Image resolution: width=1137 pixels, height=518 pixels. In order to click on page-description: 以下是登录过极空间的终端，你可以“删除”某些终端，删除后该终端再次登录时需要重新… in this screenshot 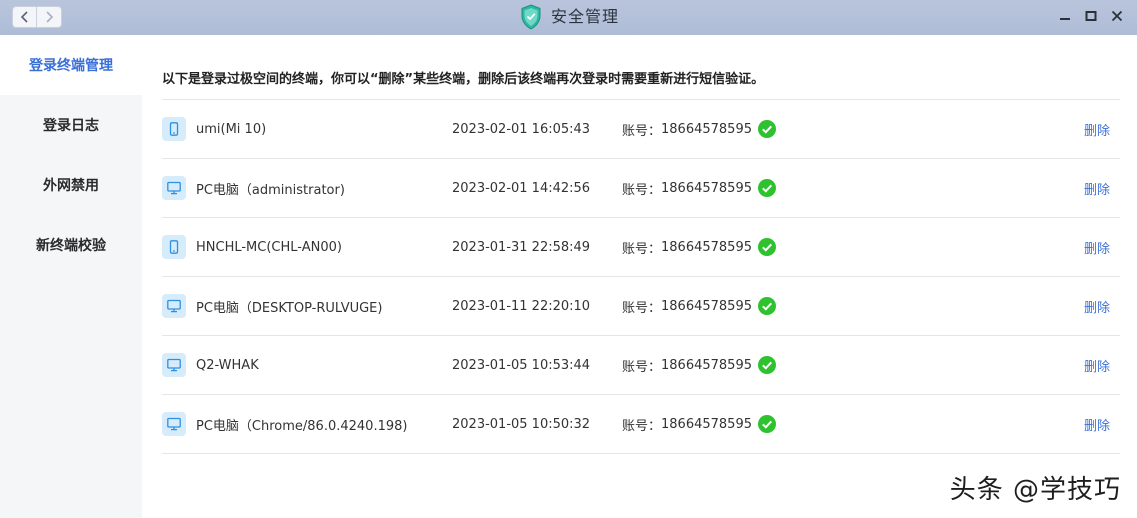, I will do `click(641, 67)`.